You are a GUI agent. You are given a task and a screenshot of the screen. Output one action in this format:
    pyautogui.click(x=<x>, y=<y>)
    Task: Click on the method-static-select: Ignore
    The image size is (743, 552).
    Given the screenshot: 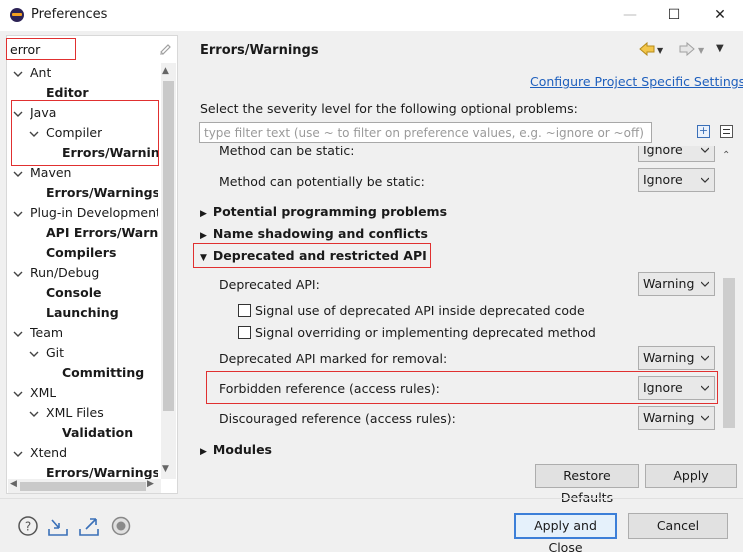 What is the action you would take?
    pyautogui.click(x=676, y=154)
    